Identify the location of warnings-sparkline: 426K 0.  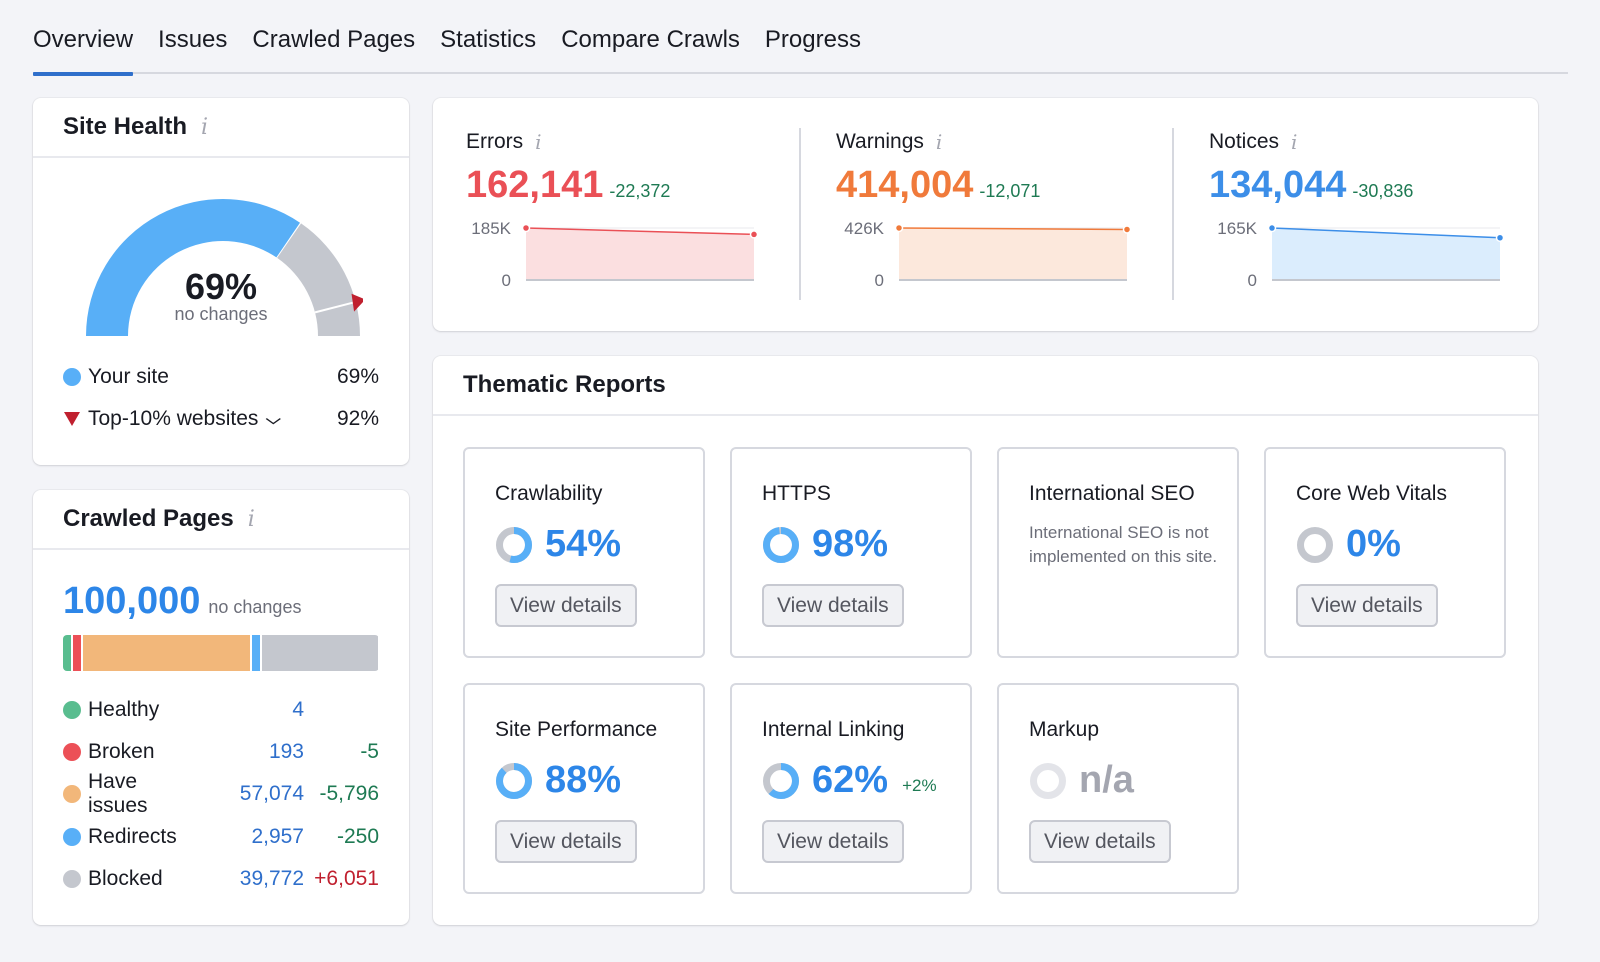
(988, 254).